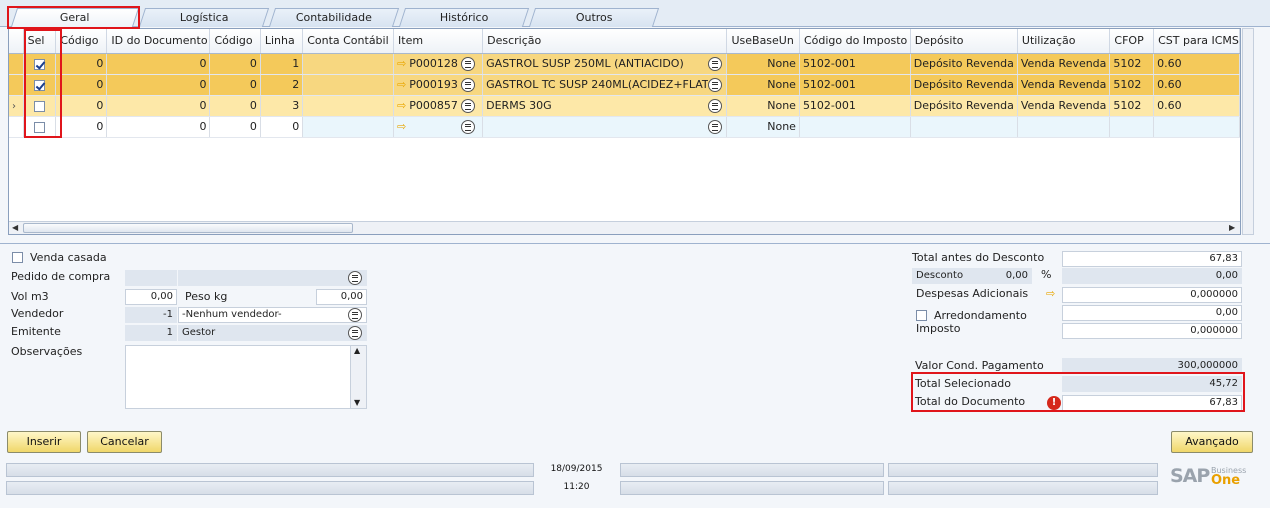 The height and width of the screenshot is (508, 1270). I want to click on cell-descricao, so click(605, 127).